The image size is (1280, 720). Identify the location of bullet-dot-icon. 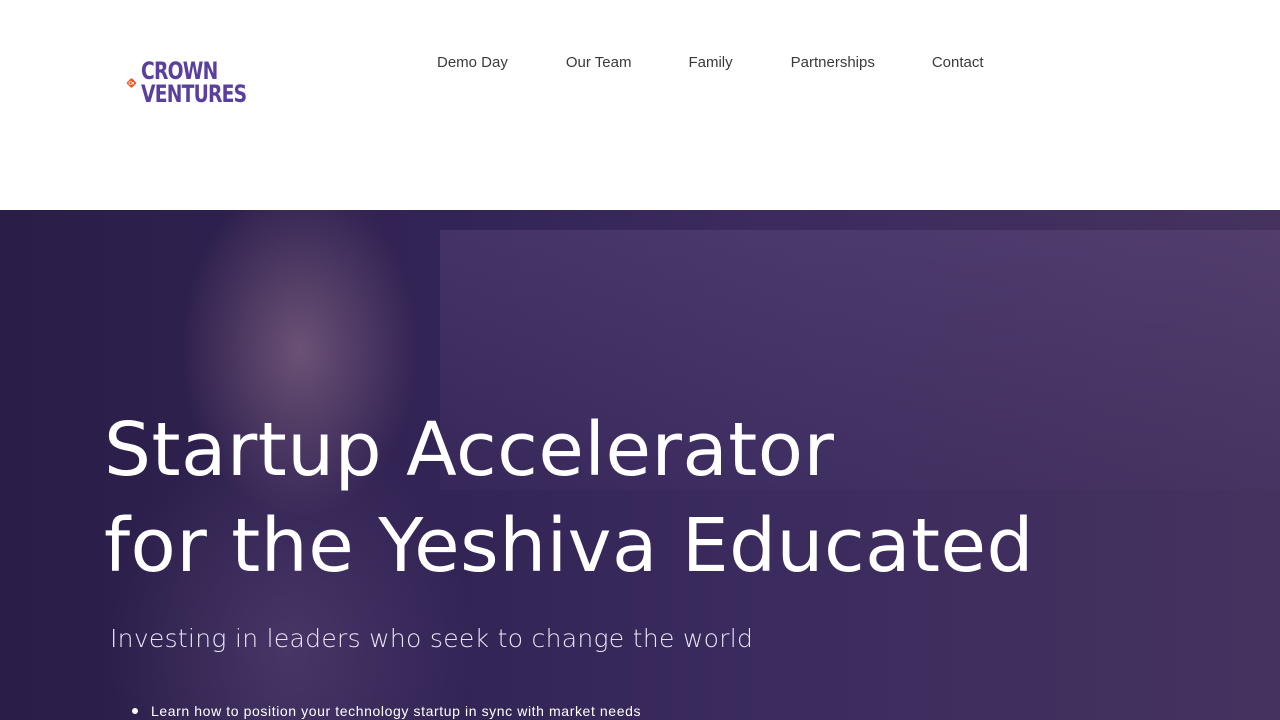
(135, 711).